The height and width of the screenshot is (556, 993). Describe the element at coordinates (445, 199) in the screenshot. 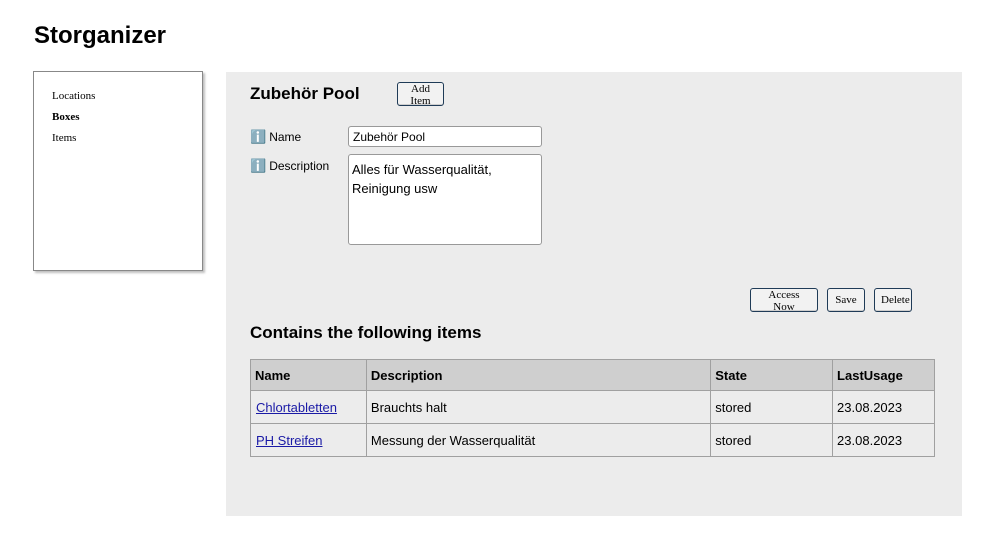

I see `description-textarea: Alles für Wasserqualität, Reinigung usw` at that location.